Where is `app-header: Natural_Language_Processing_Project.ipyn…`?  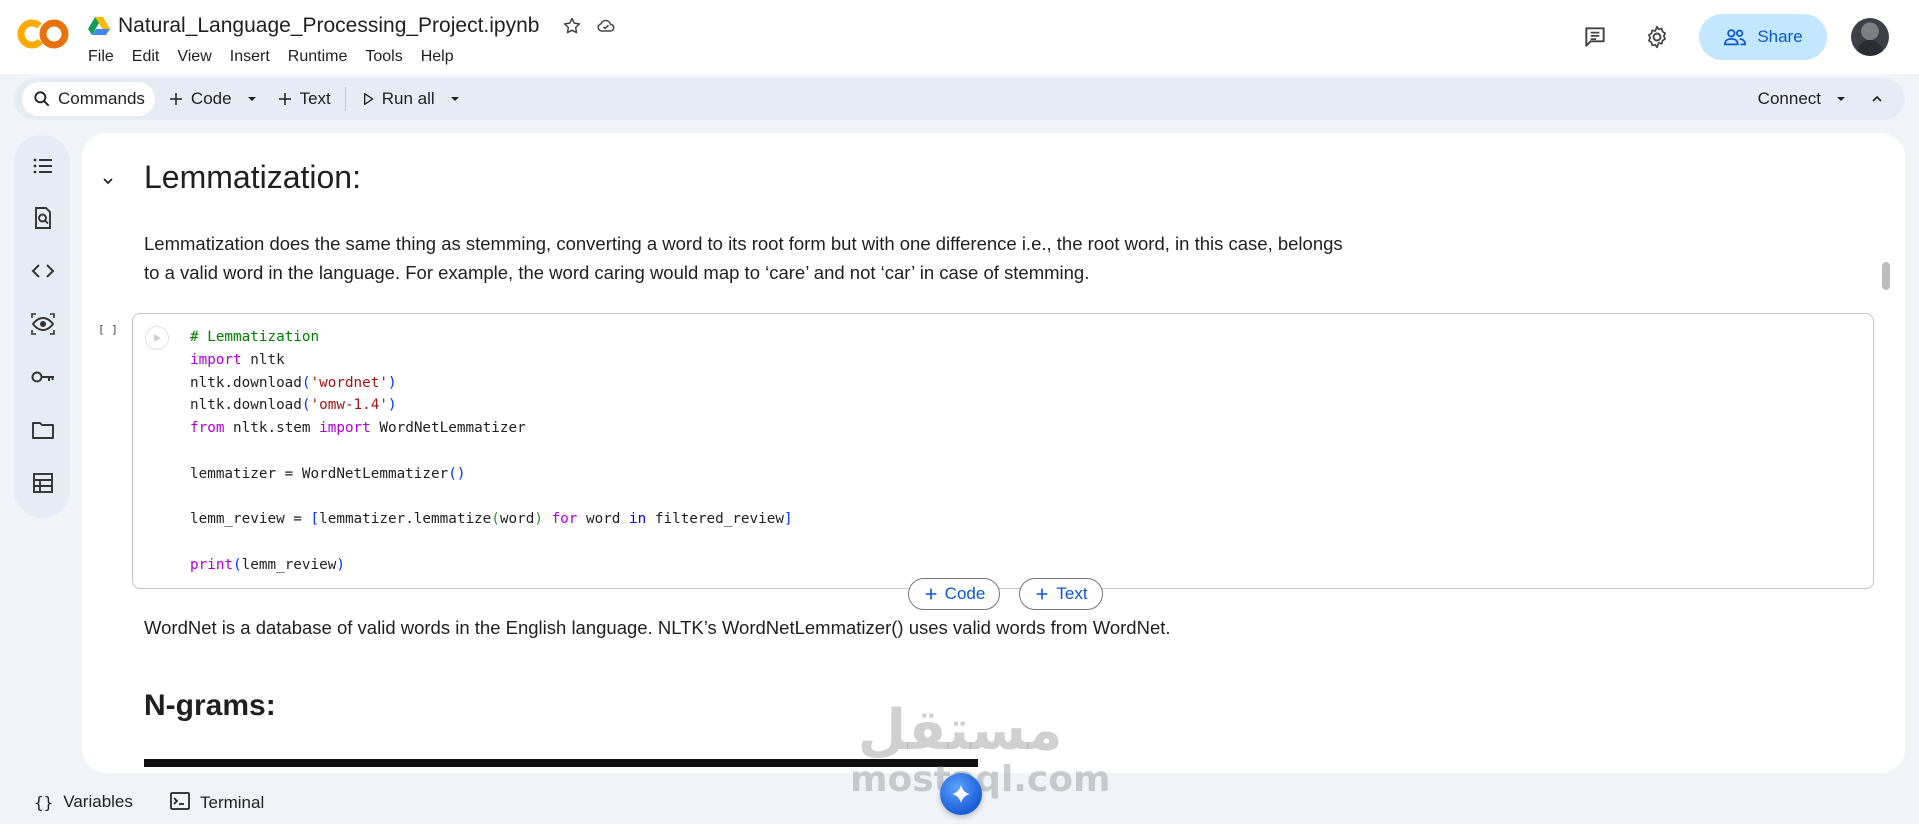
app-header: Natural_Language_Processing_Project.ipyn… is located at coordinates (959, 37).